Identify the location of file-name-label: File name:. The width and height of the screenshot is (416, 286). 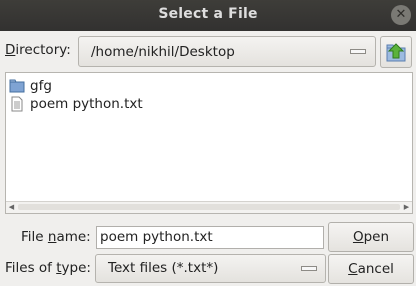
(56, 237).